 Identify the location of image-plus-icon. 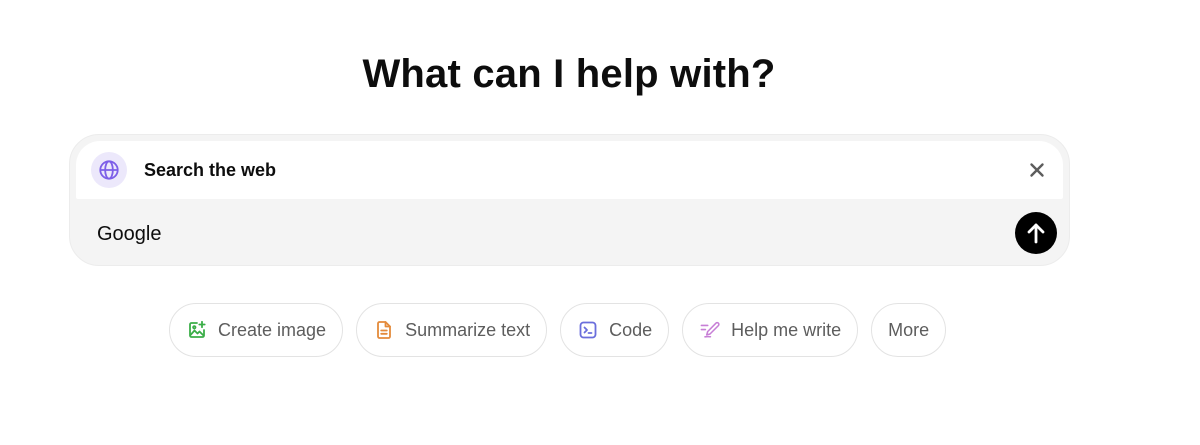
(197, 330).